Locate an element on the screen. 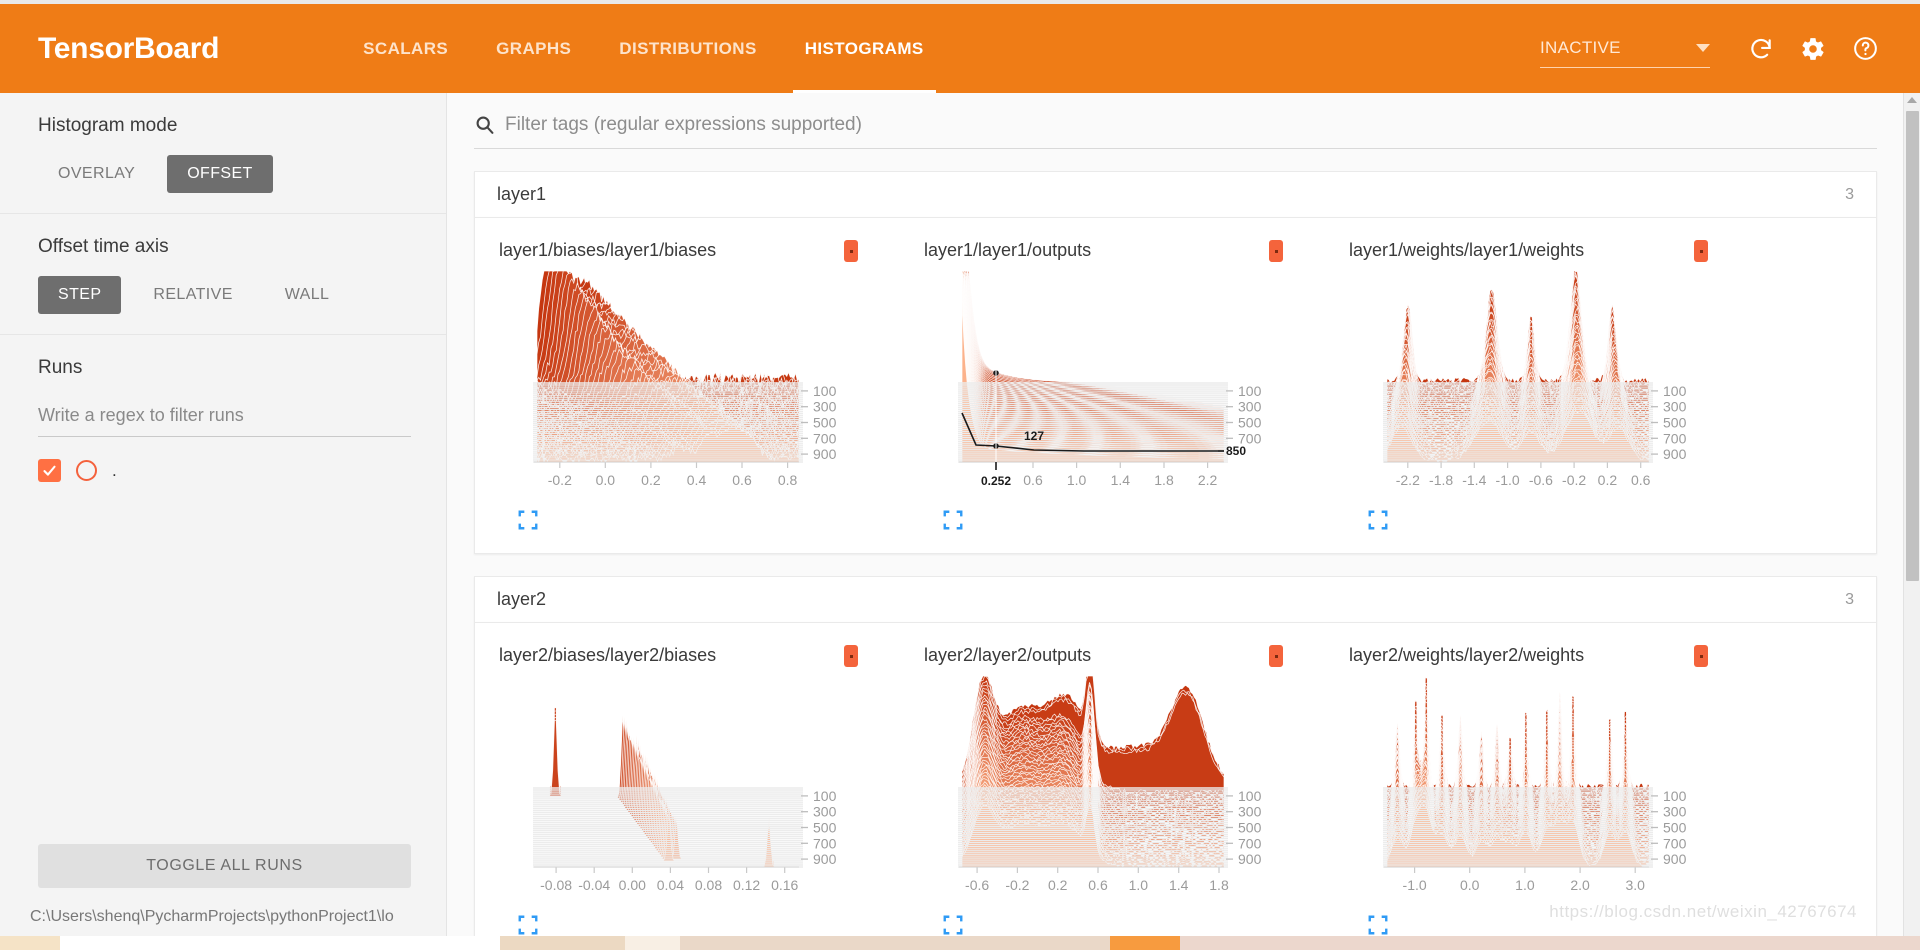 This screenshot has width=1920, height=950. tab-scalars: SCALARS is located at coordinates (405, 48).